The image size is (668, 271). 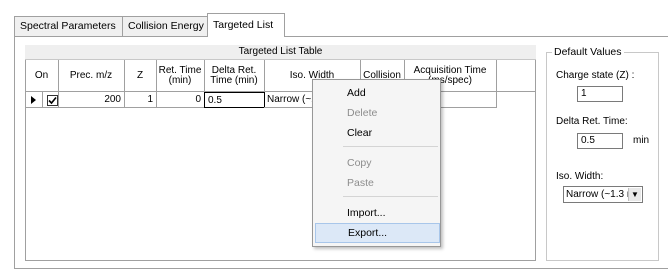 I want to click on checkmark-icon, so click(x=52, y=100).